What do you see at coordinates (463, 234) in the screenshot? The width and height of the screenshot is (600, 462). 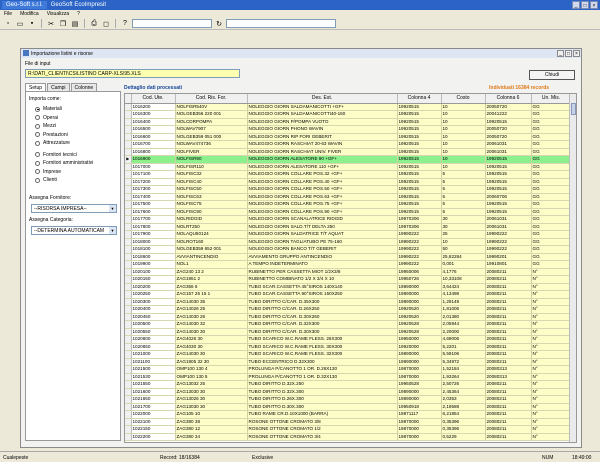 I see `table-cell: 25` at bounding box center [463, 234].